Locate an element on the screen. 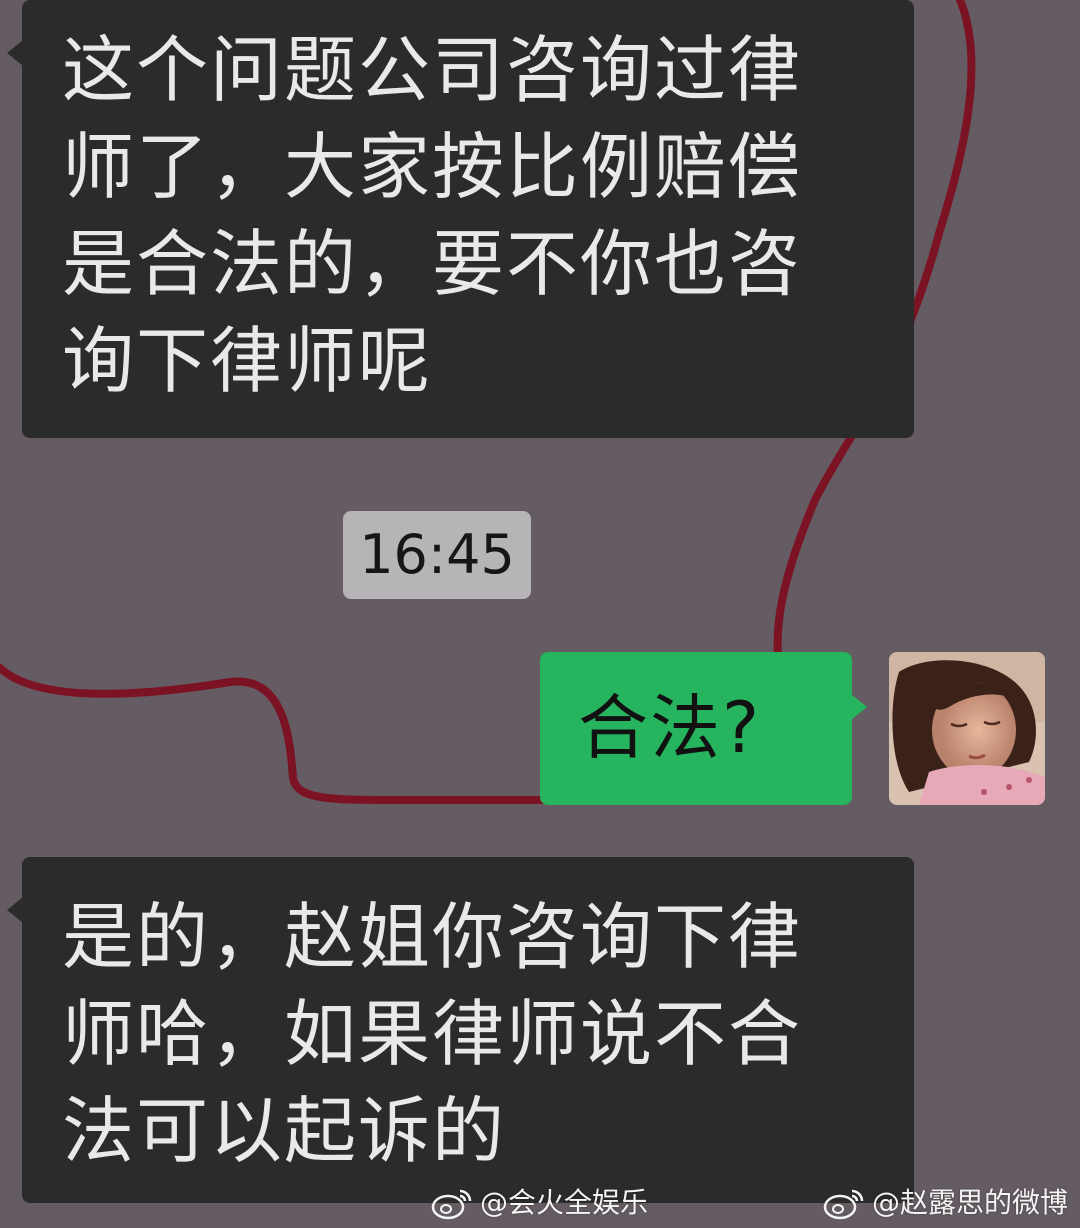  watermark: @赵露思的微博 is located at coordinates (945, 1203).